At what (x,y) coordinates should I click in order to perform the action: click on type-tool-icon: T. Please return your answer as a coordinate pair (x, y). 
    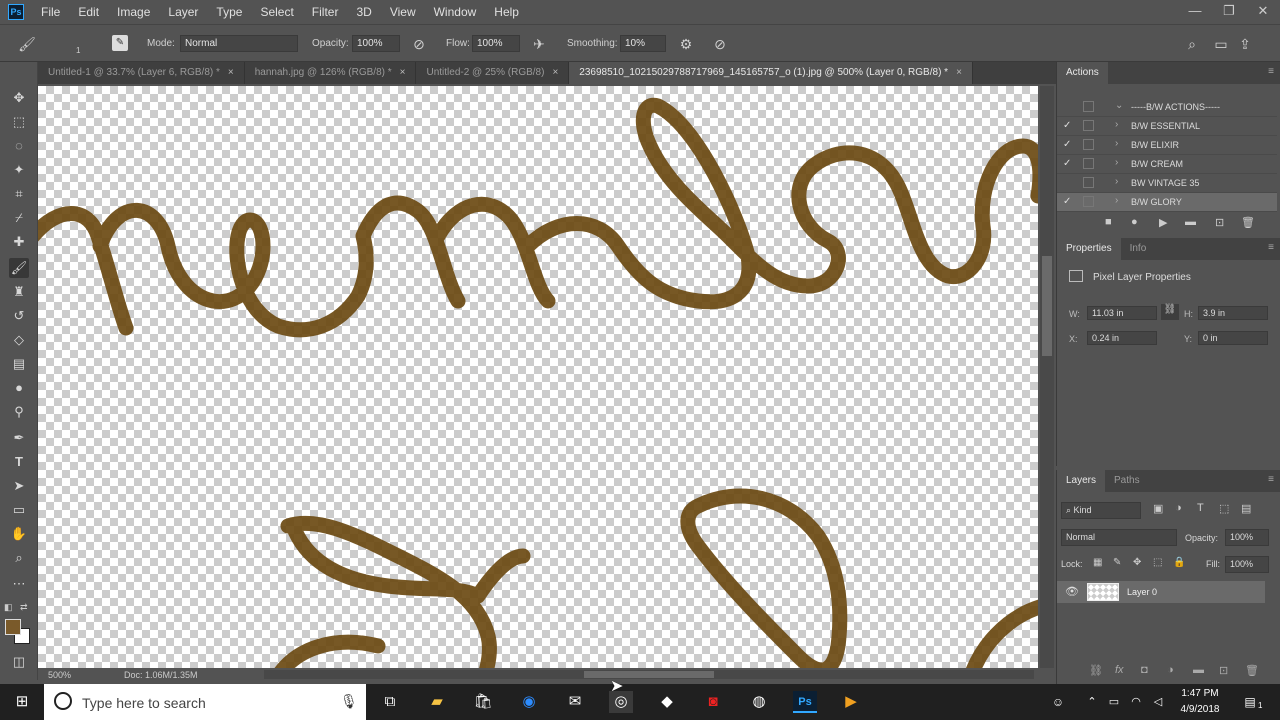
    Looking at the image, I should click on (19, 462).